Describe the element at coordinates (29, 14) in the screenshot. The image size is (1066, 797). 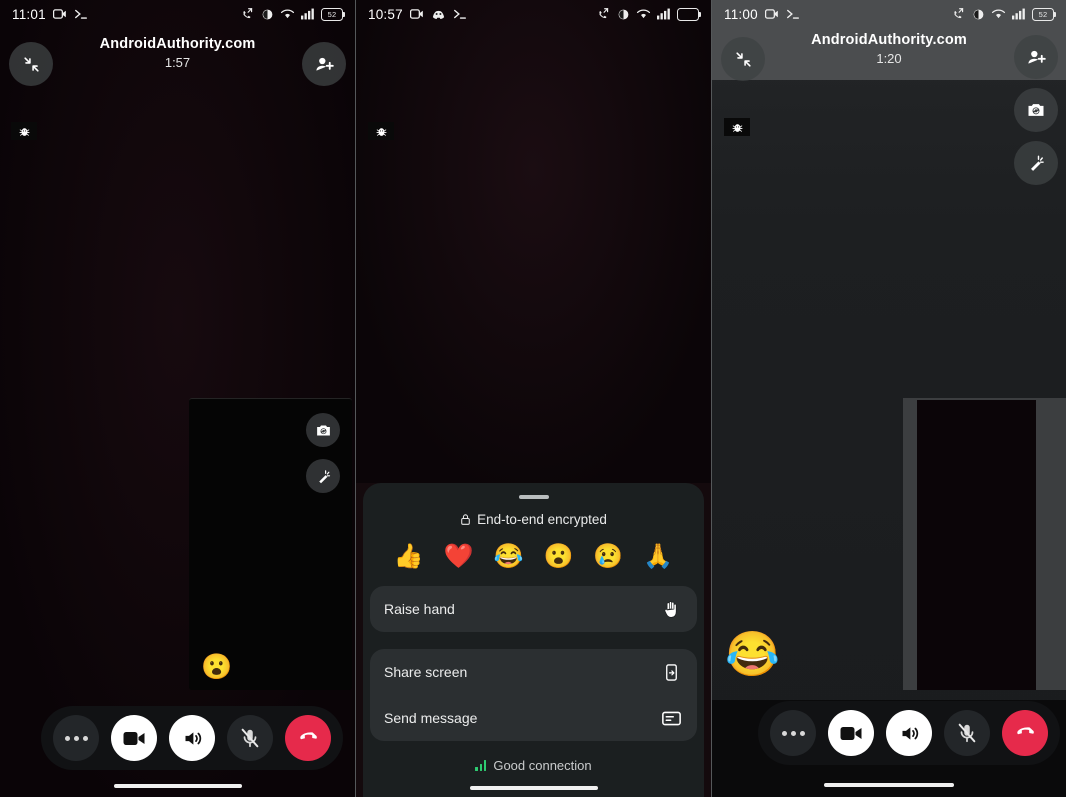
I see `status-time: 11:01` at that location.